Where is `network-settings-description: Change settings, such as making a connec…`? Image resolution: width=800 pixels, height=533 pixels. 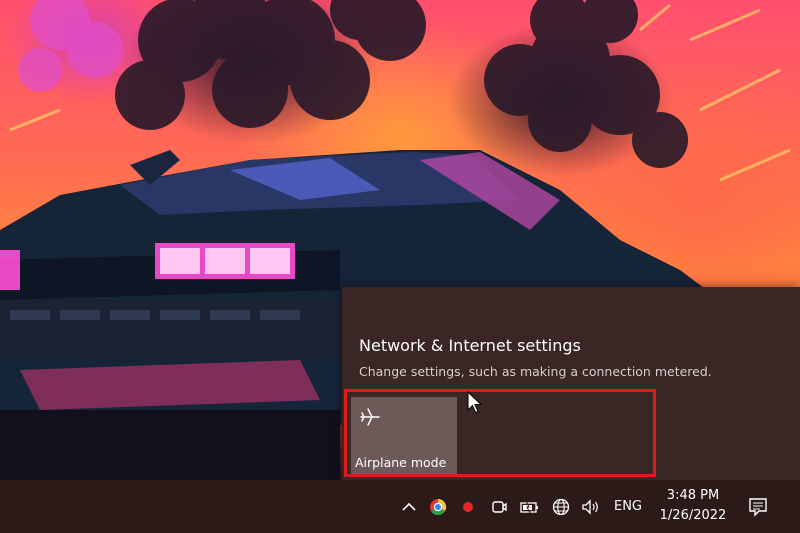 network-settings-description: Change settings, such as making a connec… is located at coordinates (535, 371).